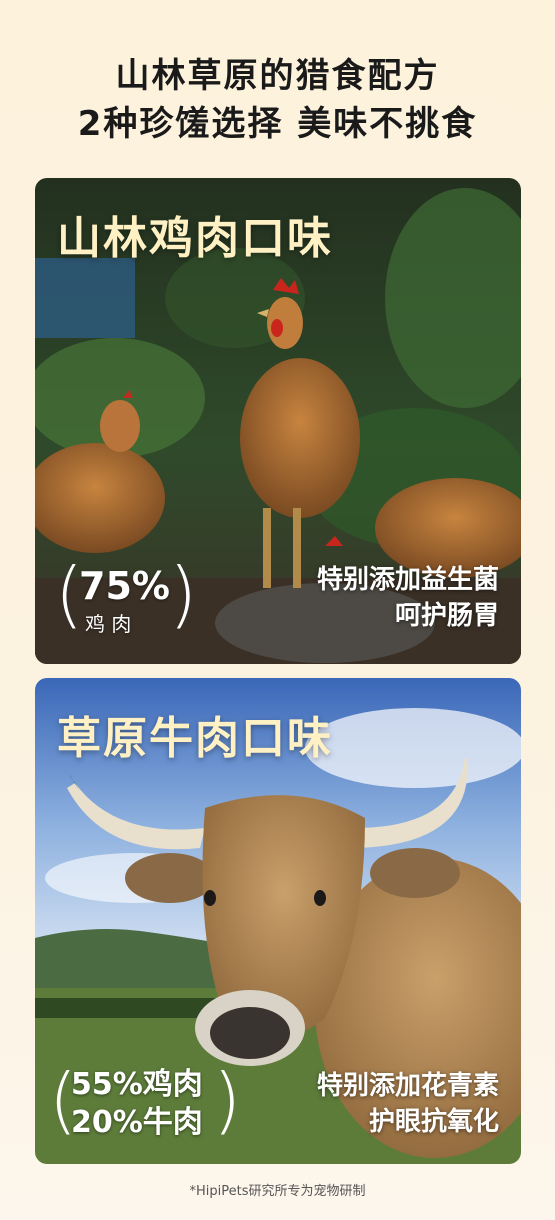 This screenshot has width=555, height=1220. Describe the element at coordinates (408, 1104) in the screenshot. I see `beef-benefit: 特别添加花青素 护眼抗氧化` at that location.